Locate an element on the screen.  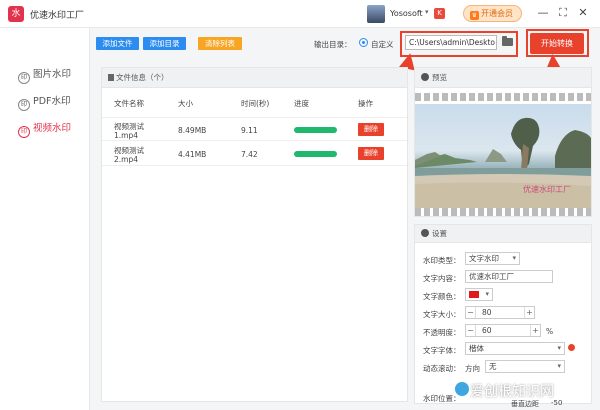
font-value: 楷体 is located at coordinates (476, 348).